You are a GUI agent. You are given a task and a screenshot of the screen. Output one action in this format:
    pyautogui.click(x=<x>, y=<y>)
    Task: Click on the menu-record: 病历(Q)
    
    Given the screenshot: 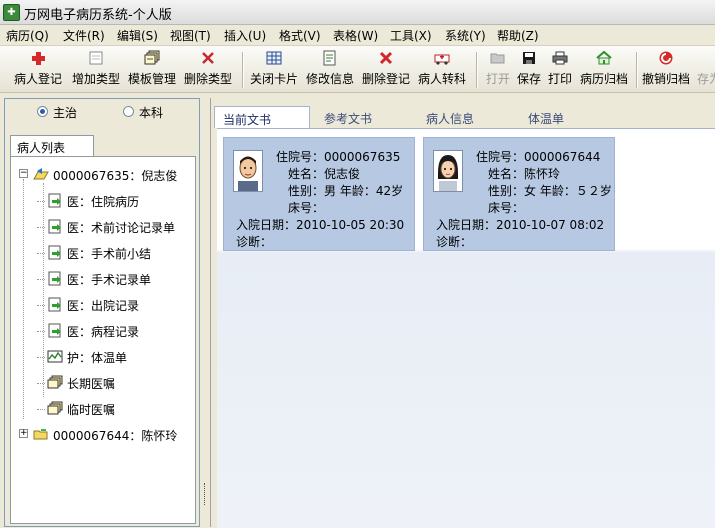 What is the action you would take?
    pyautogui.click(x=27, y=35)
    